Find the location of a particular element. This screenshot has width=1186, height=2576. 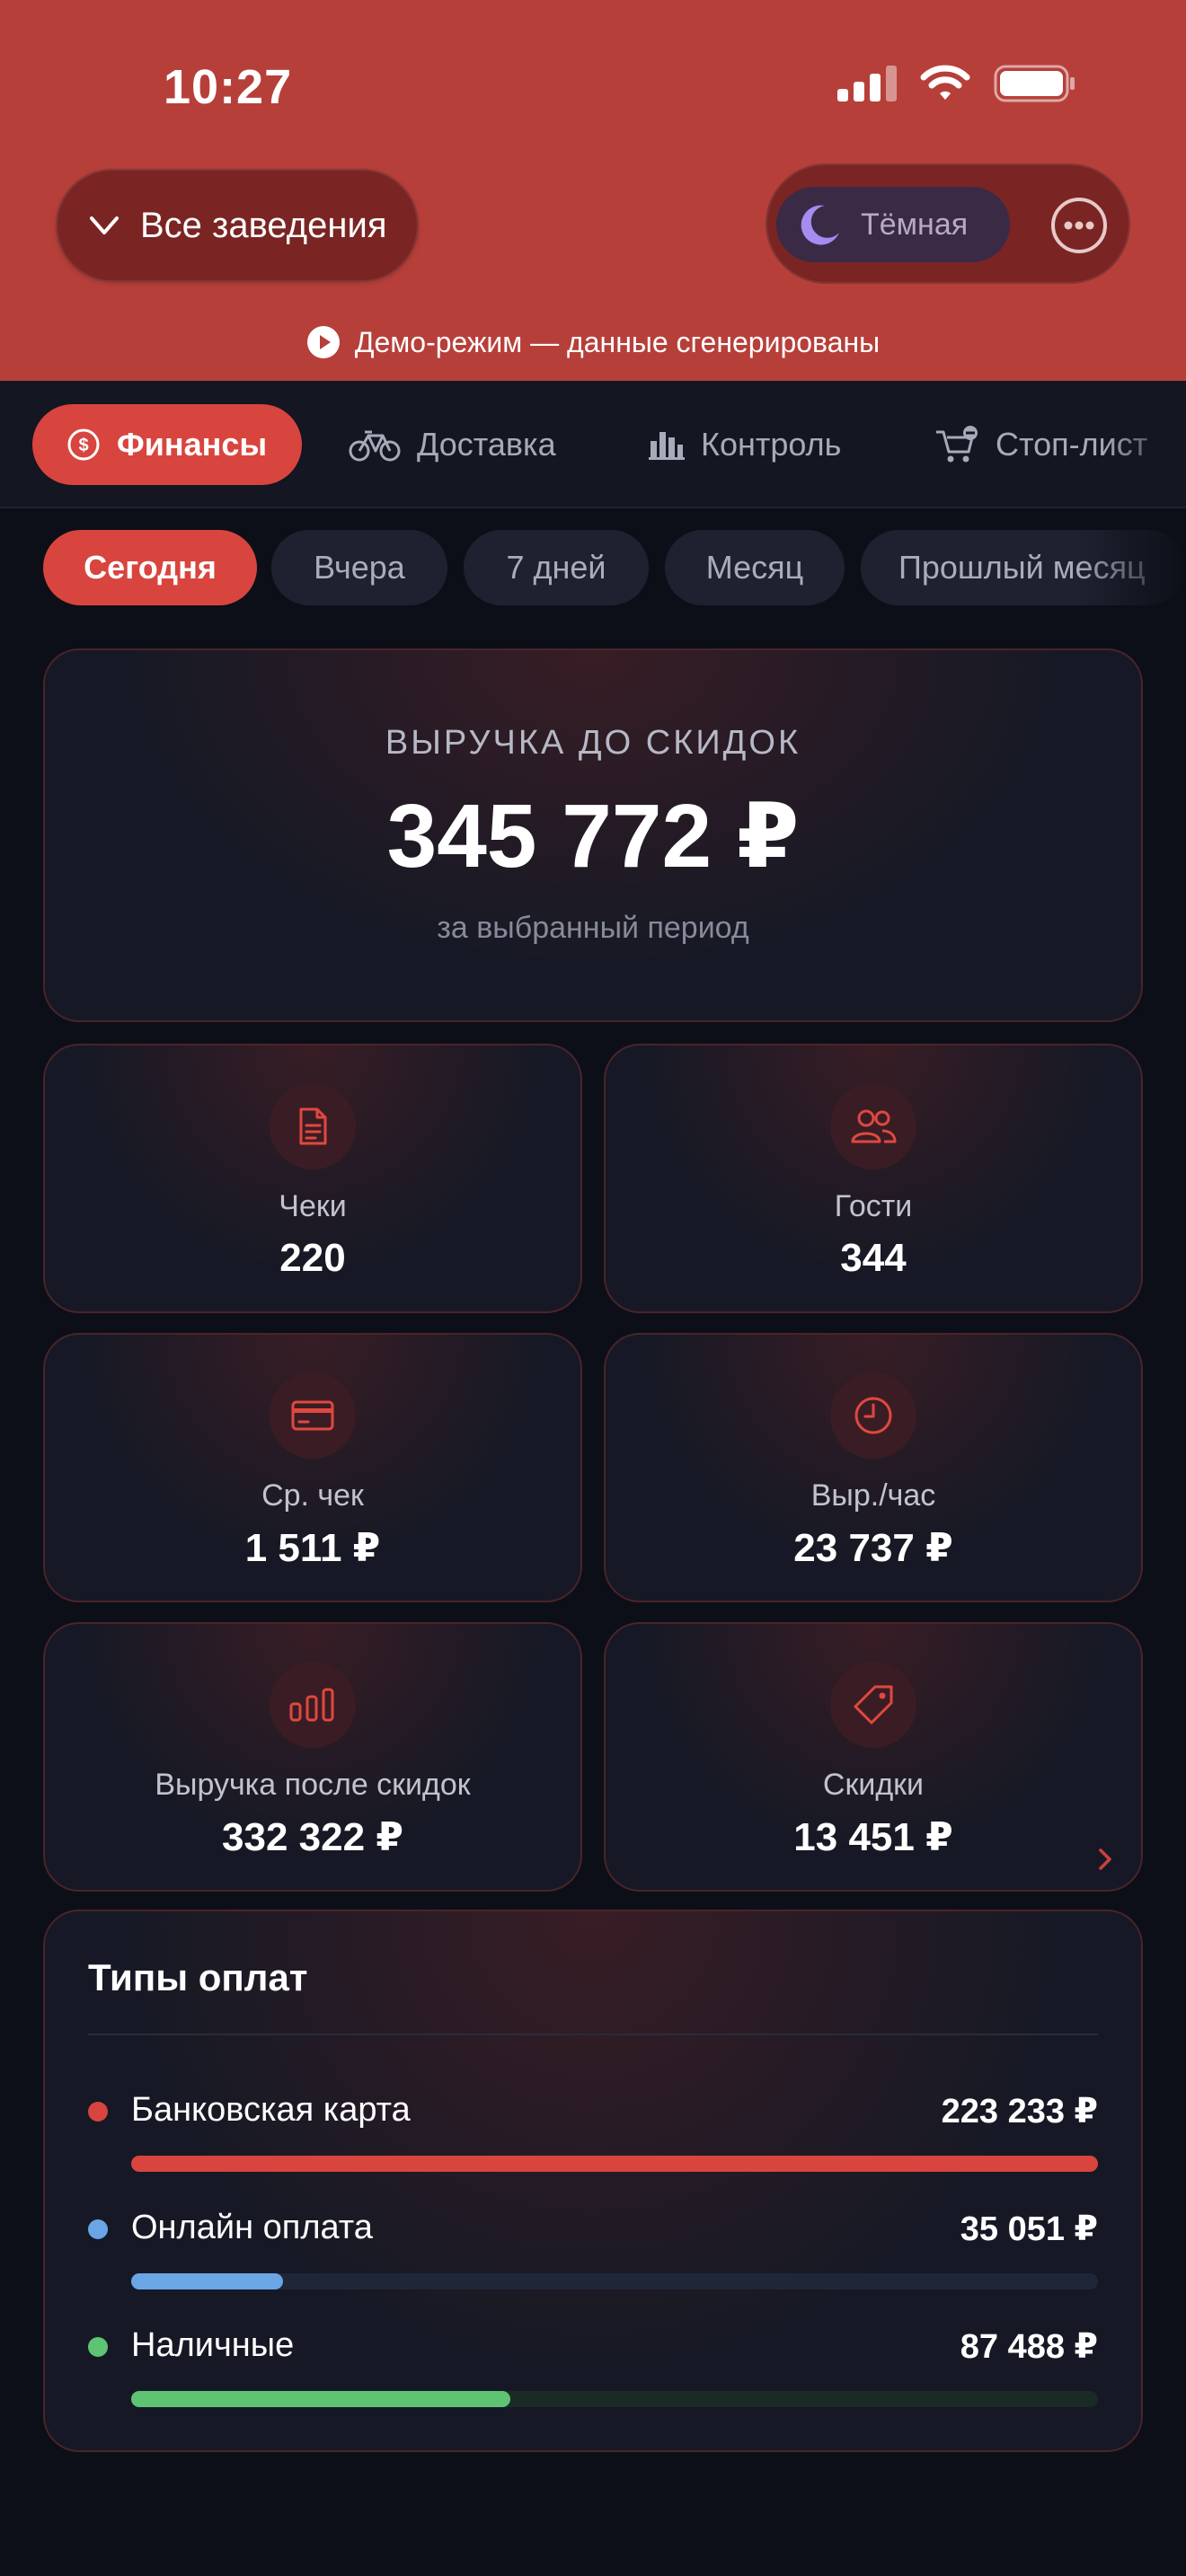

period-today: Сегодня is located at coordinates (150, 567).